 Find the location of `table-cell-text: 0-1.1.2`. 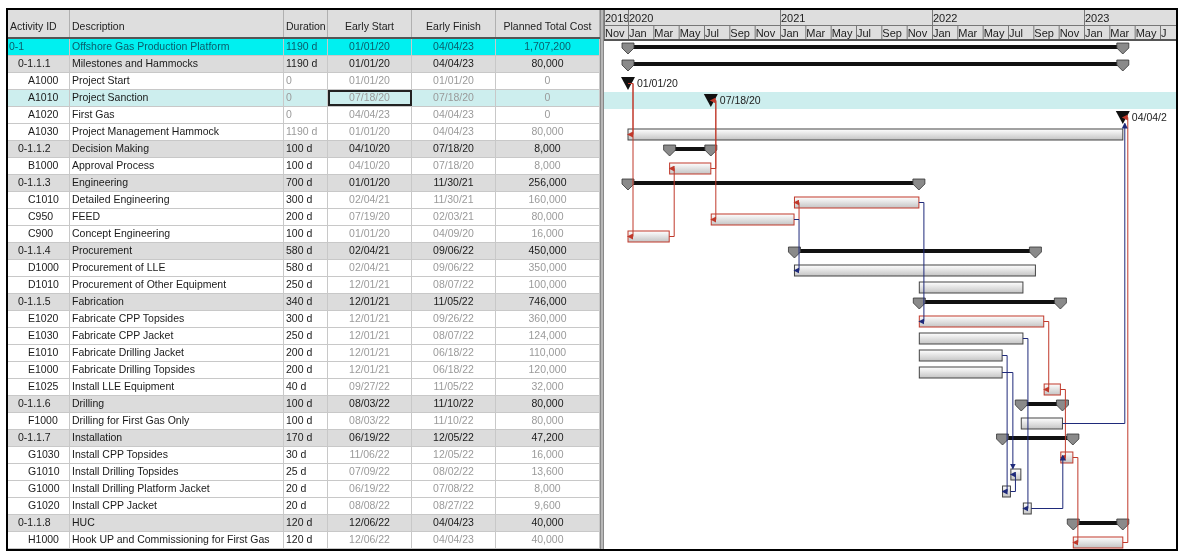

table-cell-text: 0-1.1.2 is located at coordinates (34, 149).